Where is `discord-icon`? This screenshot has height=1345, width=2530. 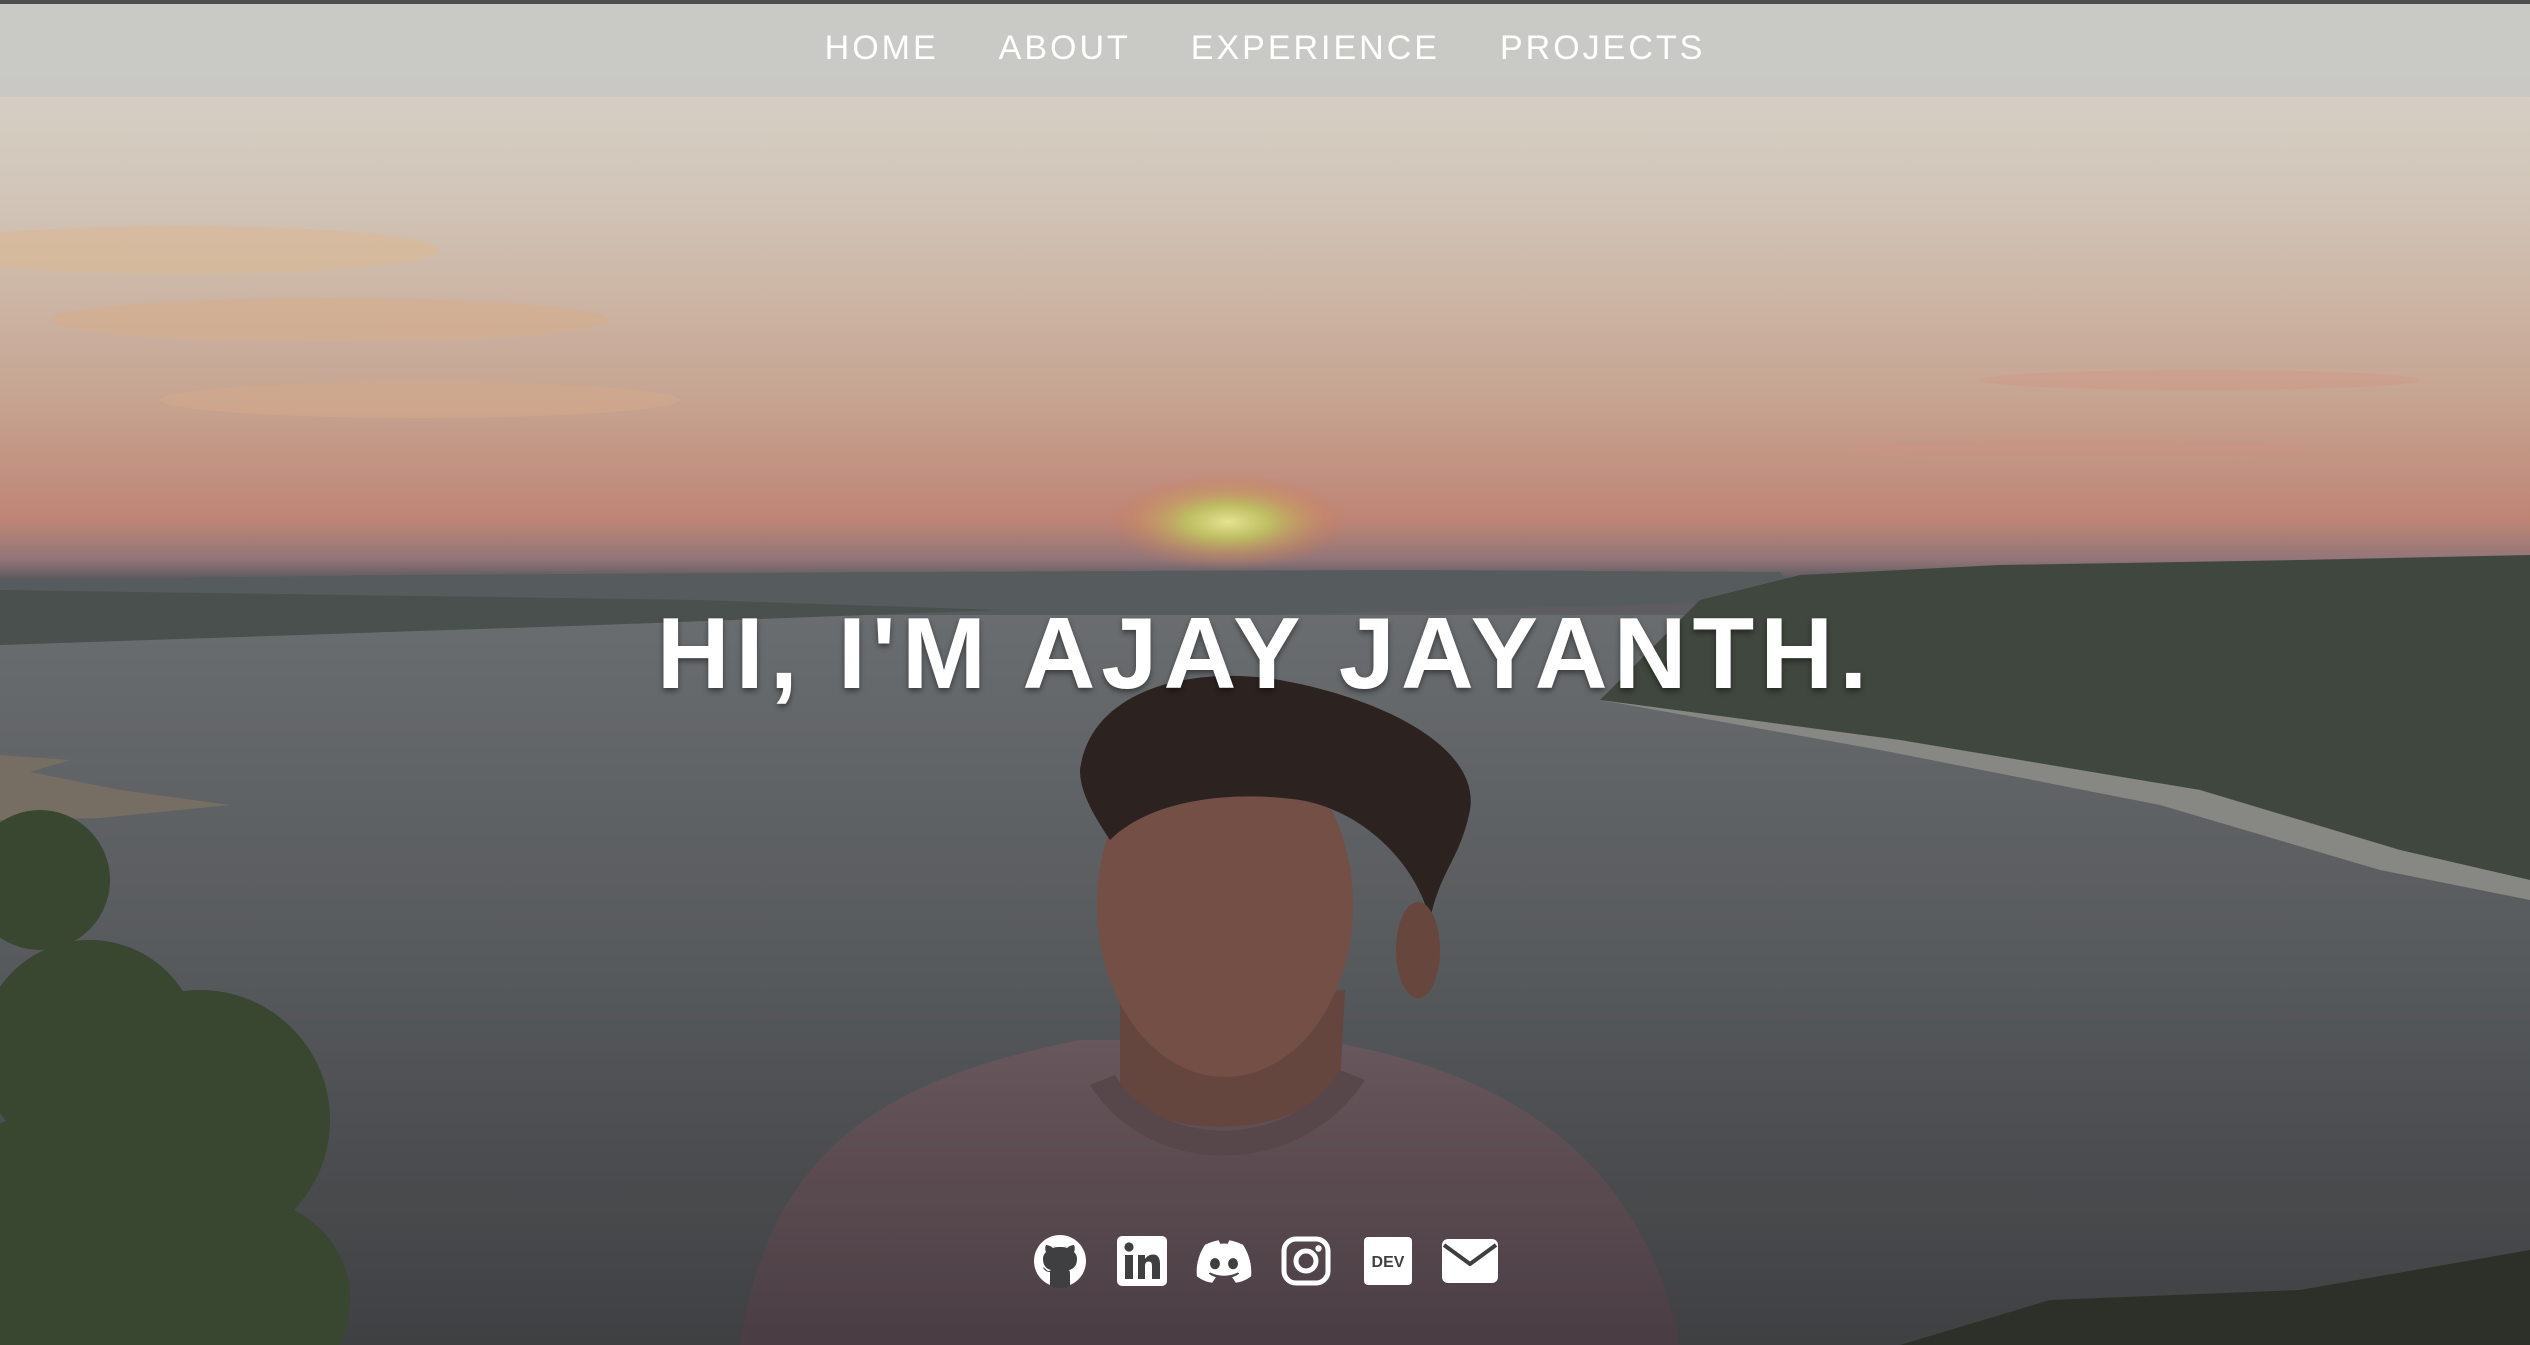 discord-icon is located at coordinates (1224, 1261).